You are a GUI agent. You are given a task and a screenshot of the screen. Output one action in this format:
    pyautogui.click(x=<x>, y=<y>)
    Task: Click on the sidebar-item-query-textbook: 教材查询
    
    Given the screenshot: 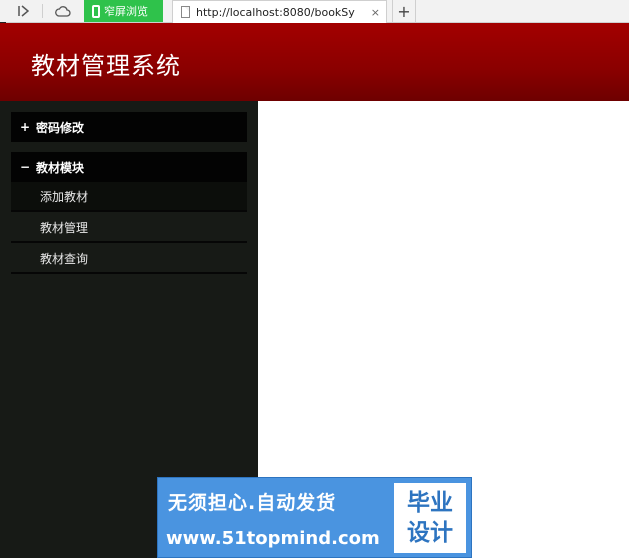 What is the action you would take?
    pyautogui.click(x=129, y=259)
    